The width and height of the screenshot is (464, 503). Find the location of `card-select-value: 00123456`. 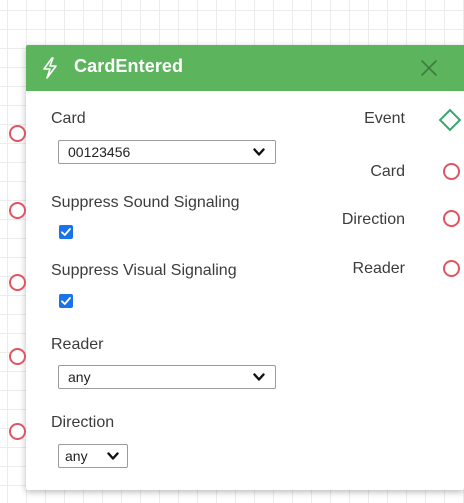

card-select-value: 00123456 is located at coordinates (99, 152).